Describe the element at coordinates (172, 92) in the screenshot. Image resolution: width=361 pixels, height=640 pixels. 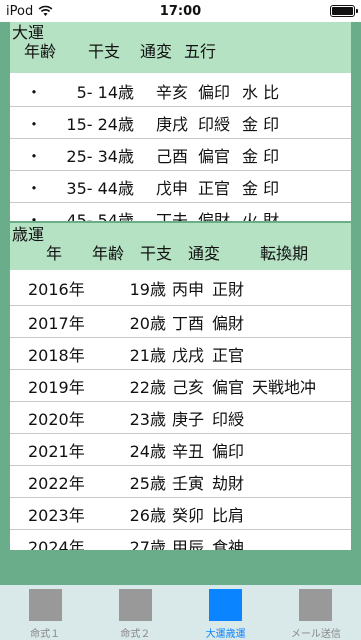
I see `kanshi-cell: 辛亥` at that location.